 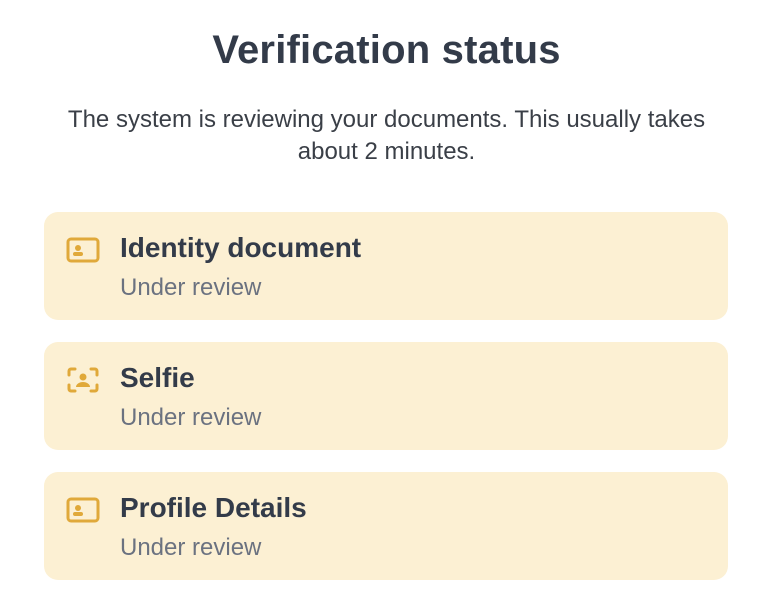 What do you see at coordinates (213, 507) in the screenshot?
I see `verification-item-title: Profile Details` at bounding box center [213, 507].